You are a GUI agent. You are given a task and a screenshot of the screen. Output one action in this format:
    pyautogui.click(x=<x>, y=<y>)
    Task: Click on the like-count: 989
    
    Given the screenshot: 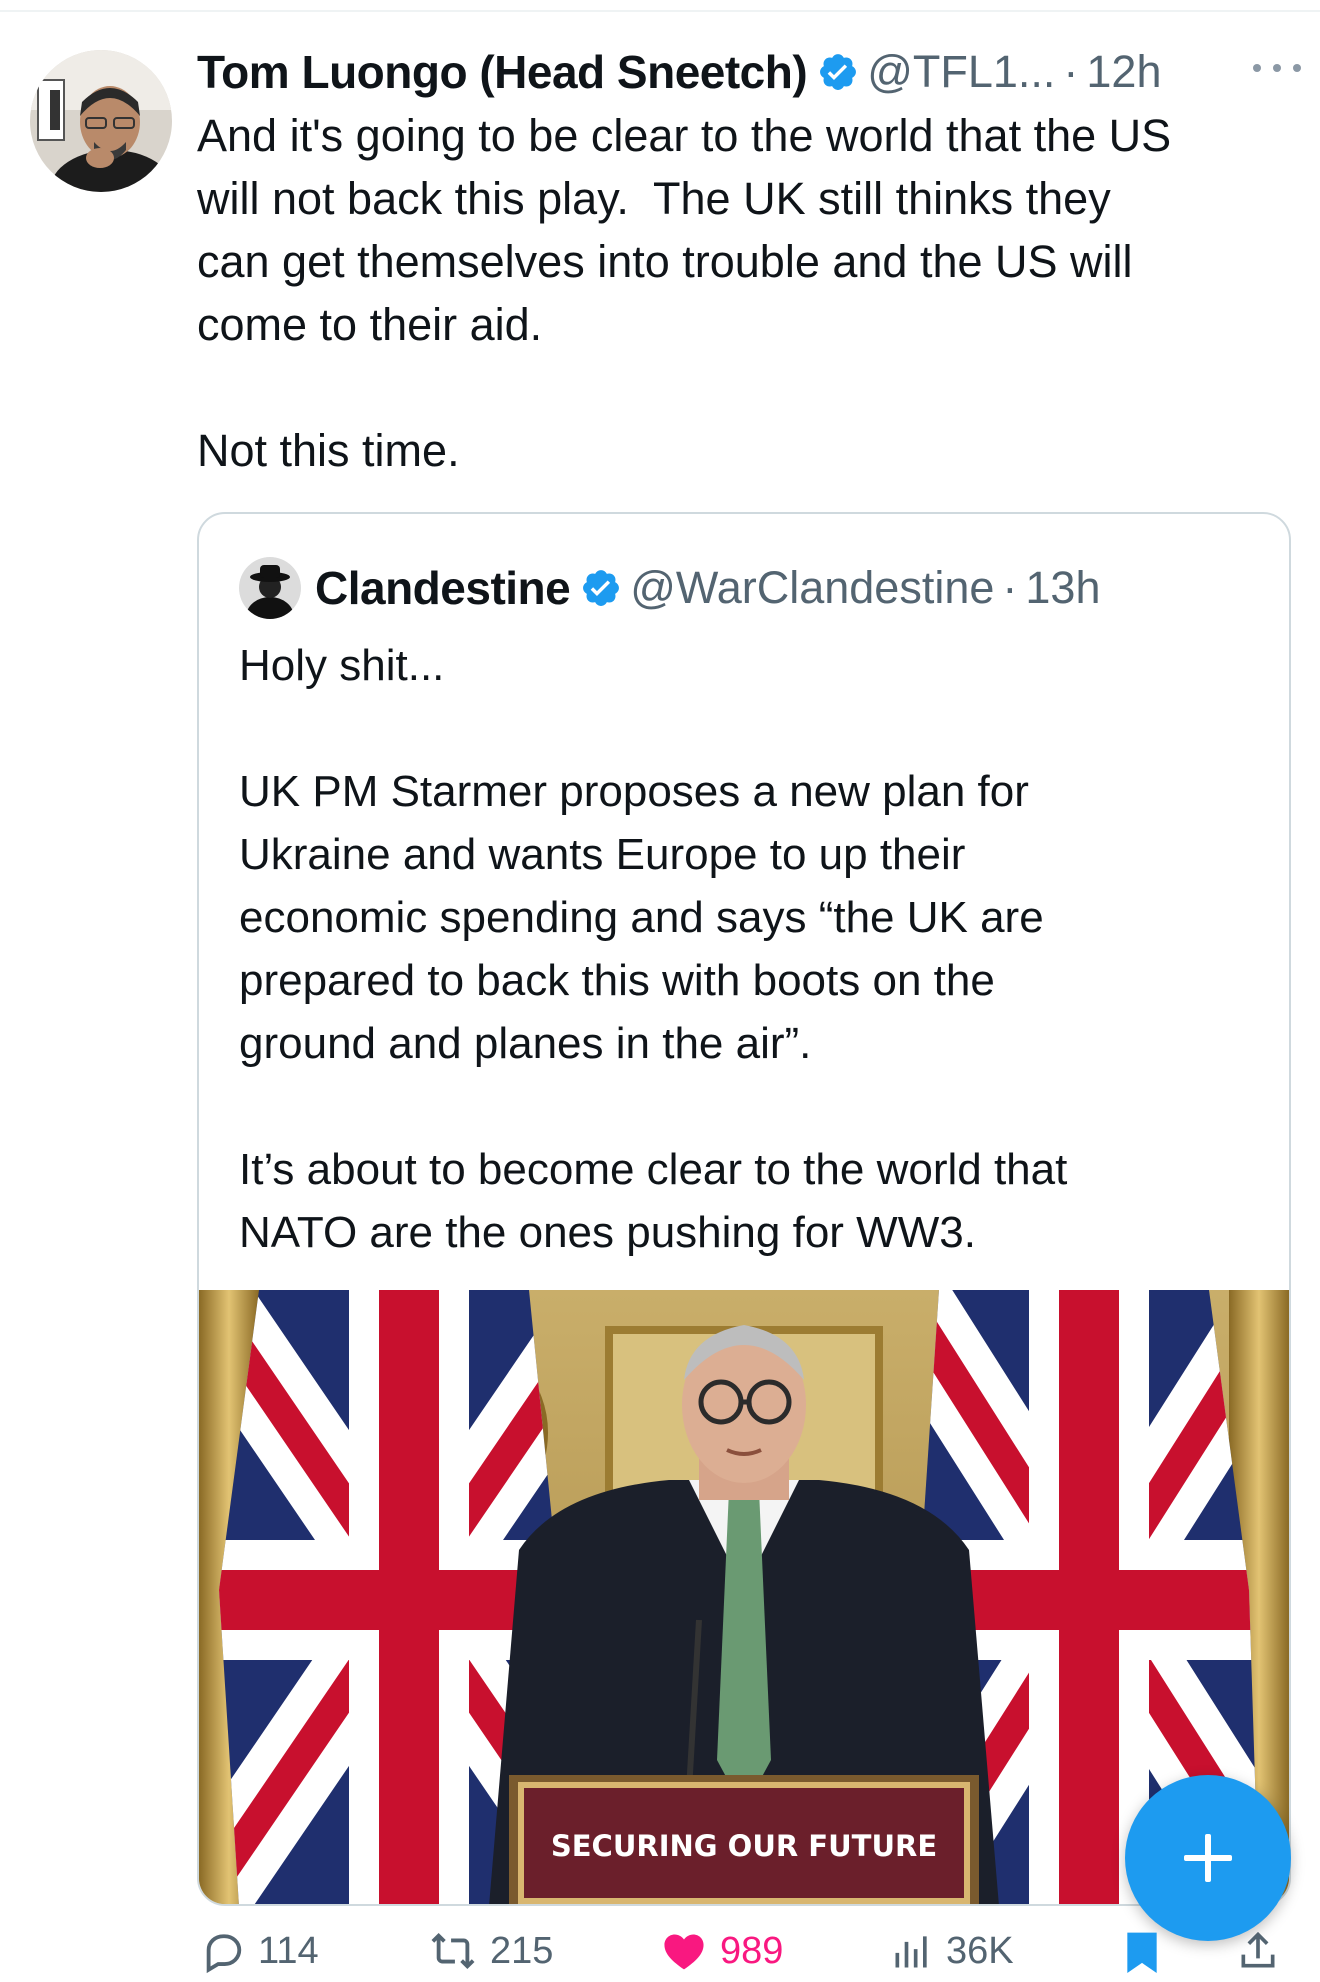 What is the action you would take?
    pyautogui.click(x=752, y=1950)
    